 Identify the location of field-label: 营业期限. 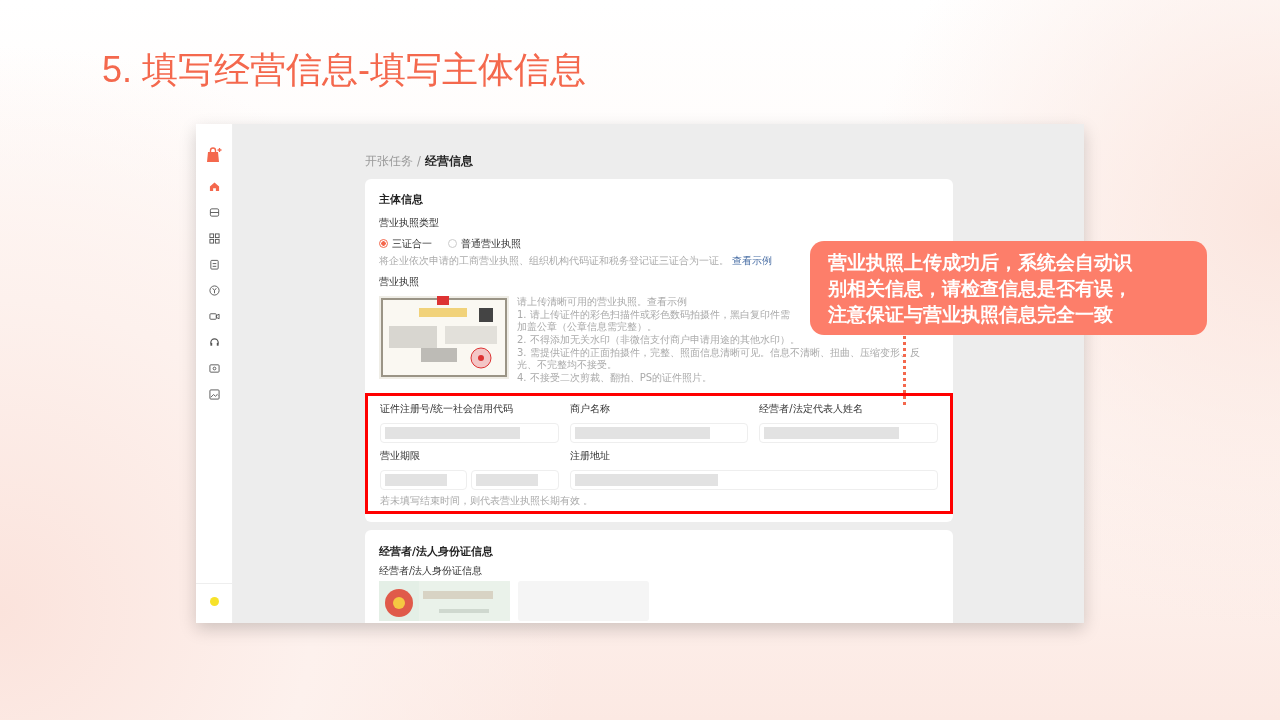
(400, 455).